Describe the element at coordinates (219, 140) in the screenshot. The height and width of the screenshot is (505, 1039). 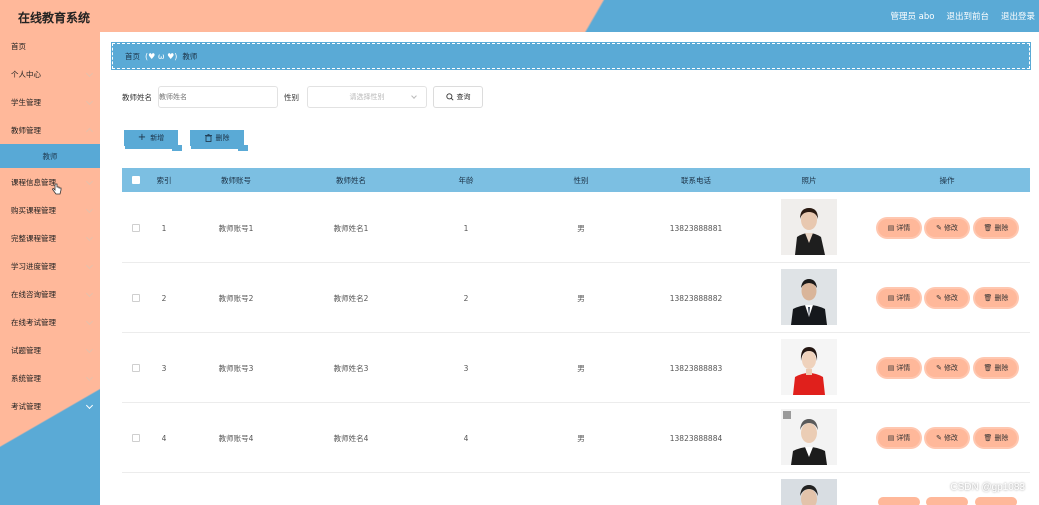
I see `batch-delete-button: 删除` at that location.